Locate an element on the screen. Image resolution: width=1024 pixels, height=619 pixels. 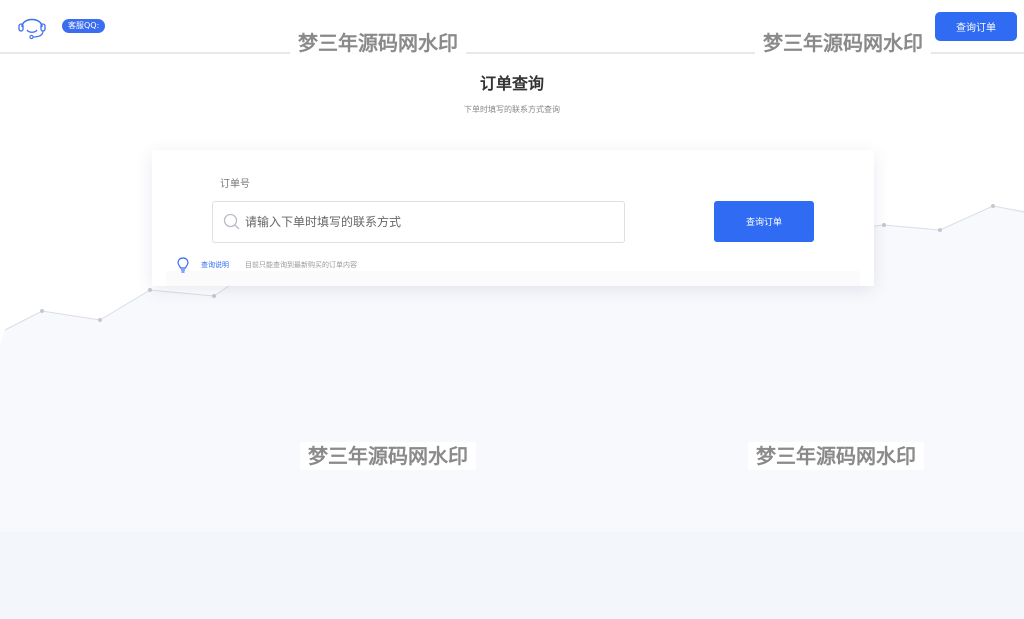
page-title: 订单查询 is located at coordinates (511, 83).